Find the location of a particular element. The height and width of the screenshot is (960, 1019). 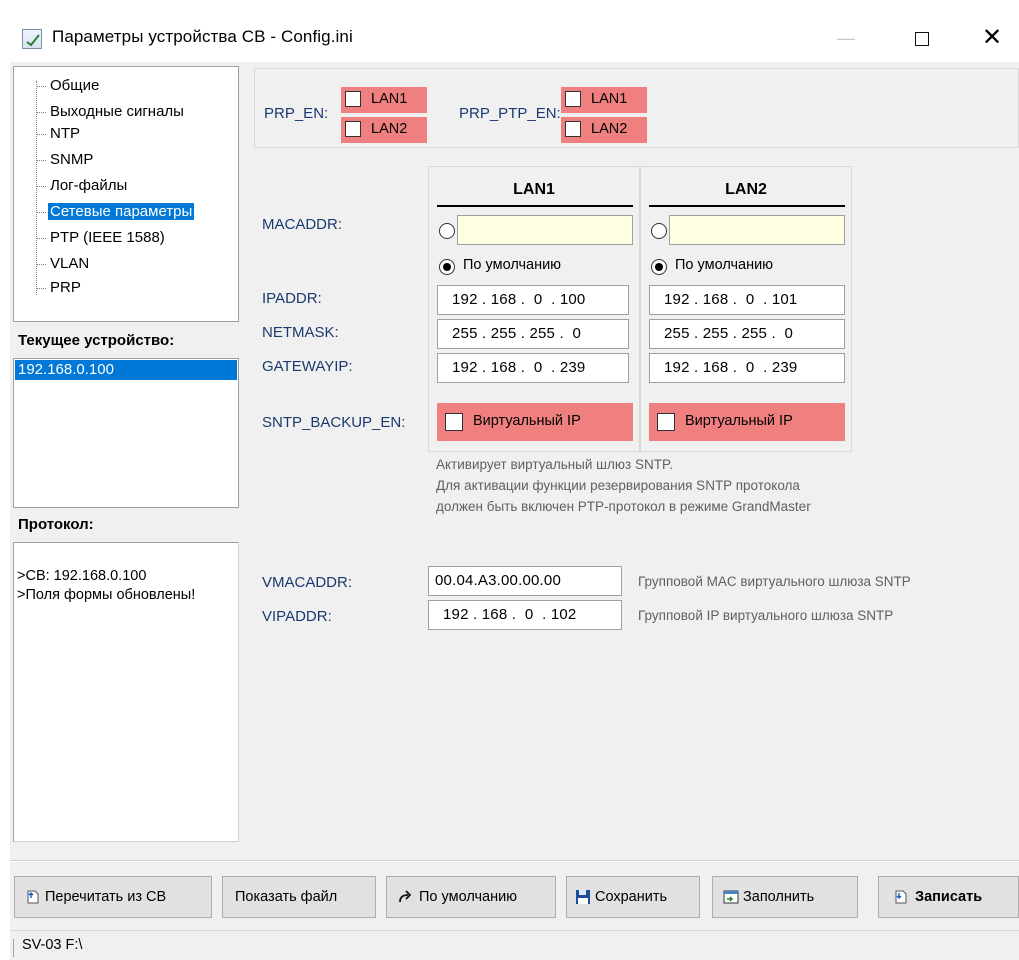

floppy-disk-icon is located at coordinates (583, 897).